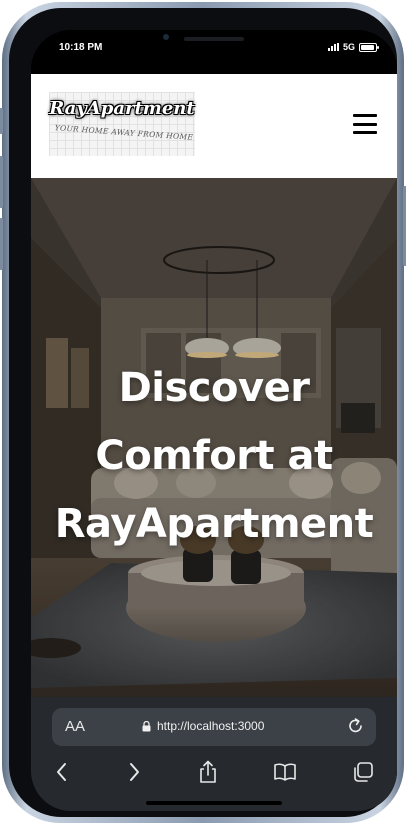 The height and width of the screenshot is (825, 406). I want to click on status-time: 10:18 PM, so click(81, 47).